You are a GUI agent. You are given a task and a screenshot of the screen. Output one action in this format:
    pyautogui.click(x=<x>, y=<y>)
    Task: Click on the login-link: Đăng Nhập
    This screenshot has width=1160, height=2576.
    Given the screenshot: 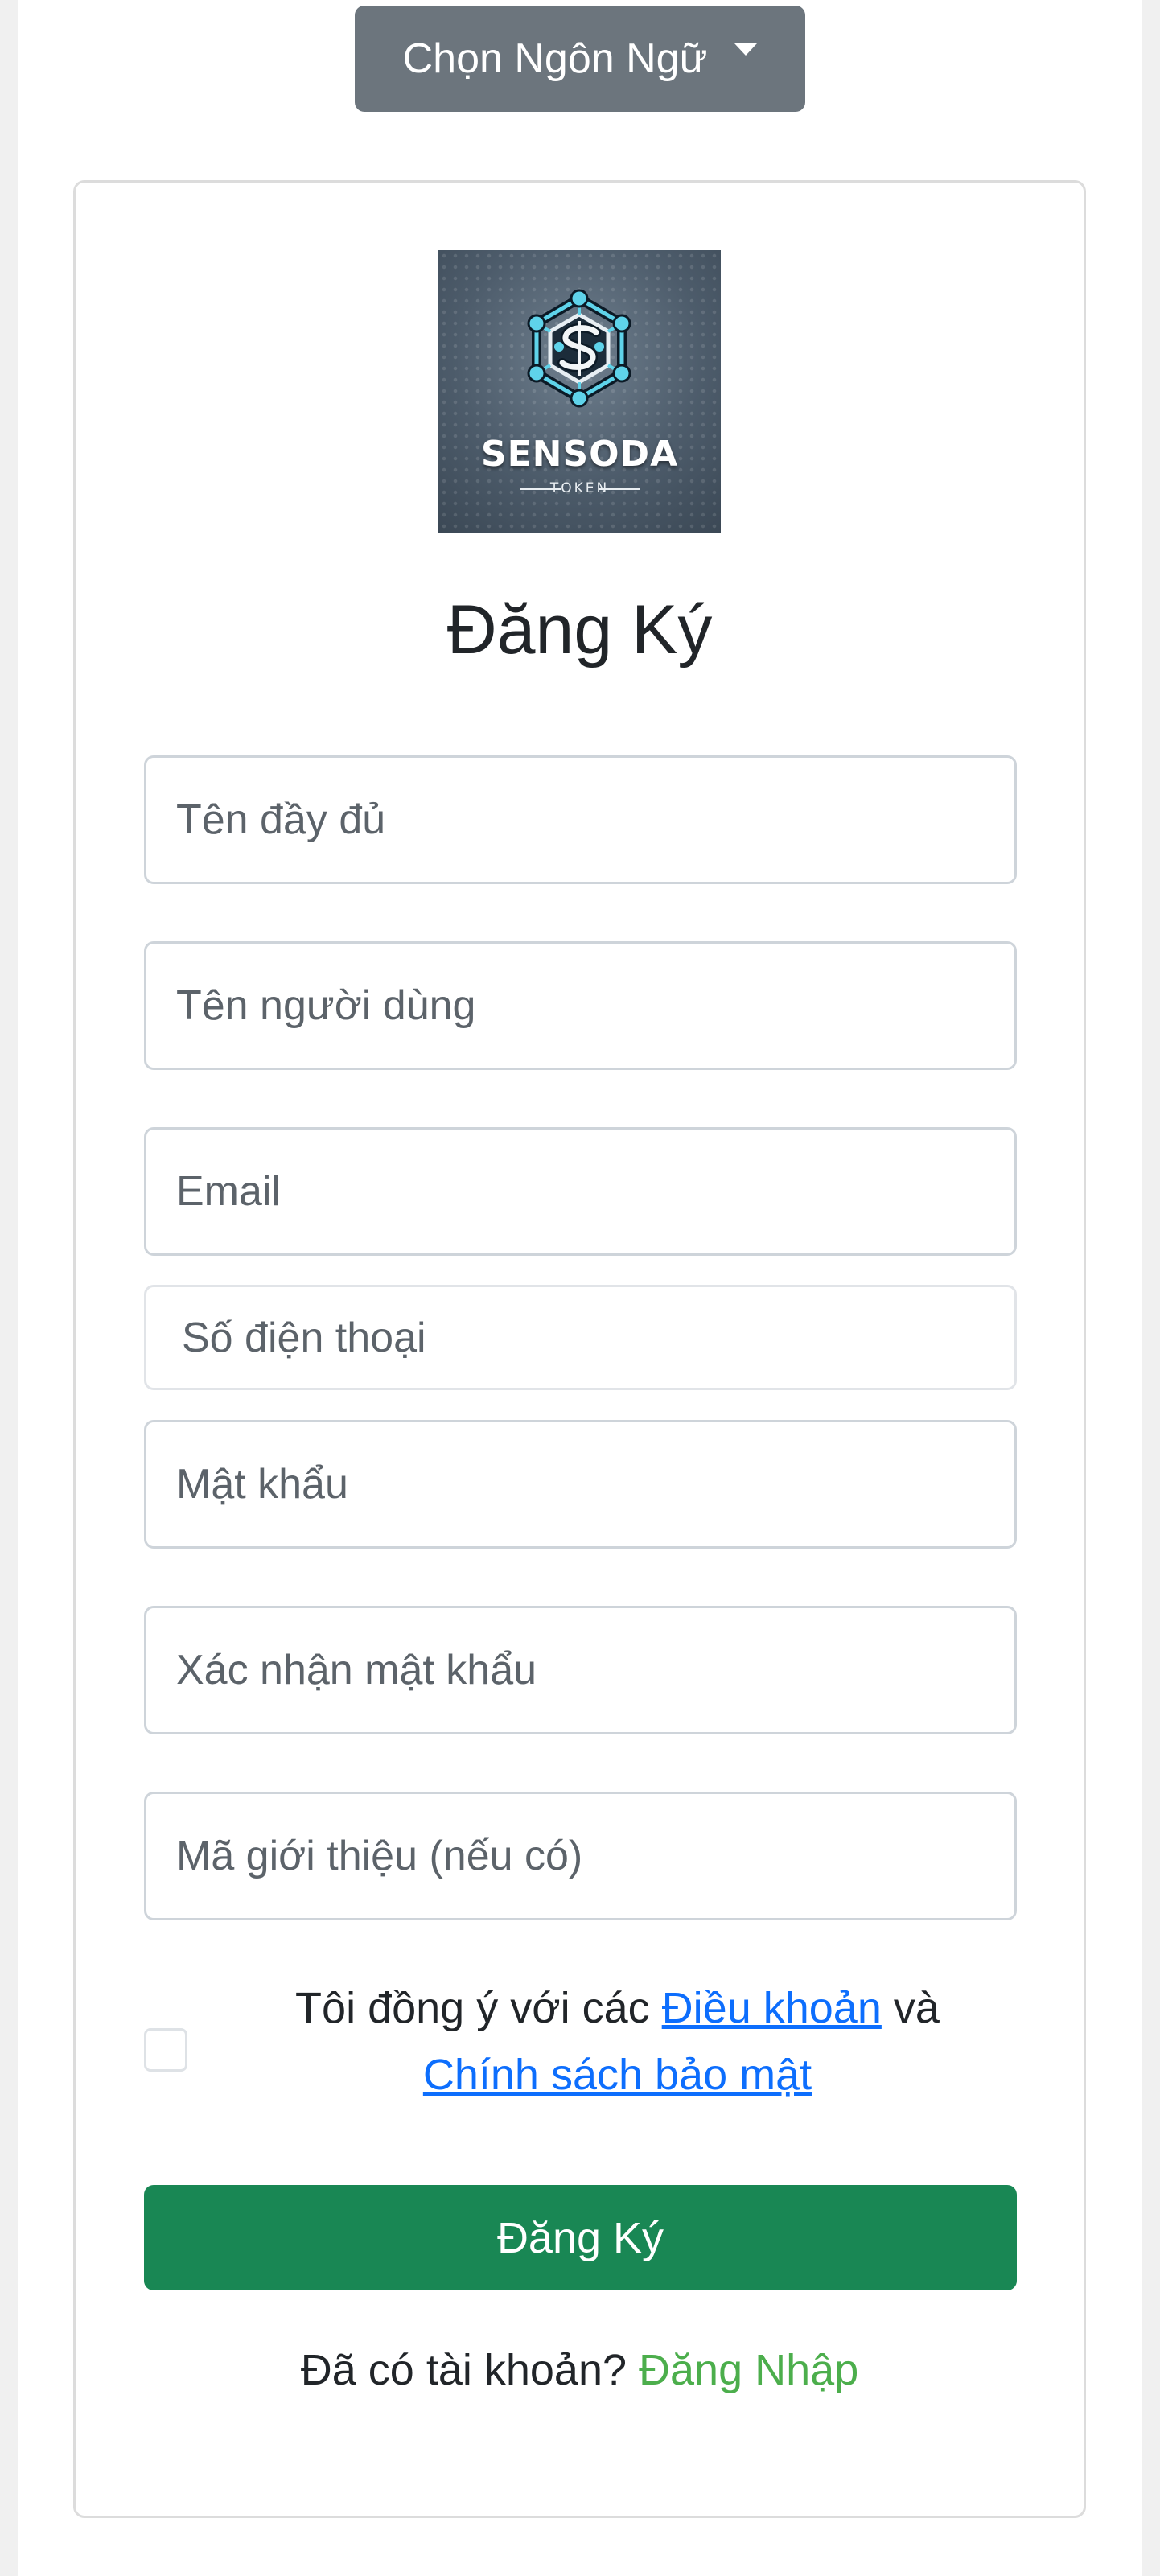 What is the action you would take?
    pyautogui.click(x=748, y=2370)
    